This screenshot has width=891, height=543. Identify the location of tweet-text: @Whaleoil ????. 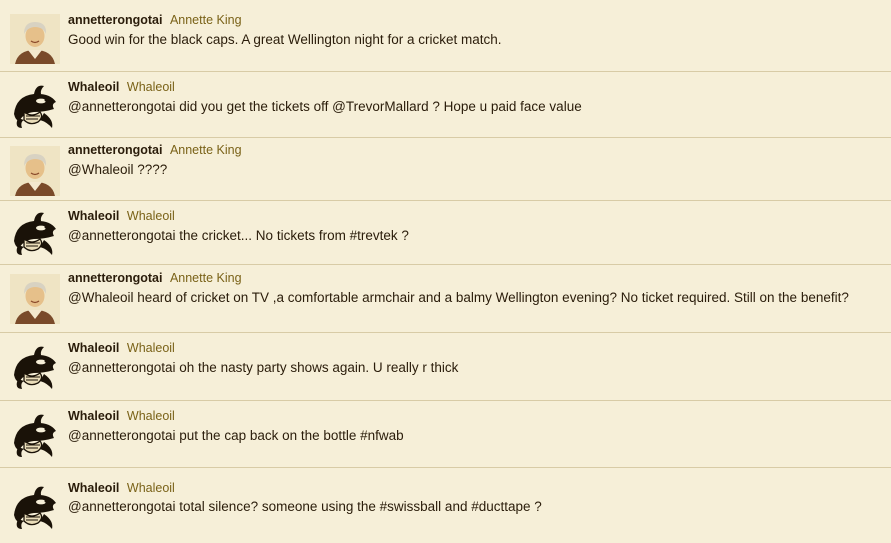
(118, 169).